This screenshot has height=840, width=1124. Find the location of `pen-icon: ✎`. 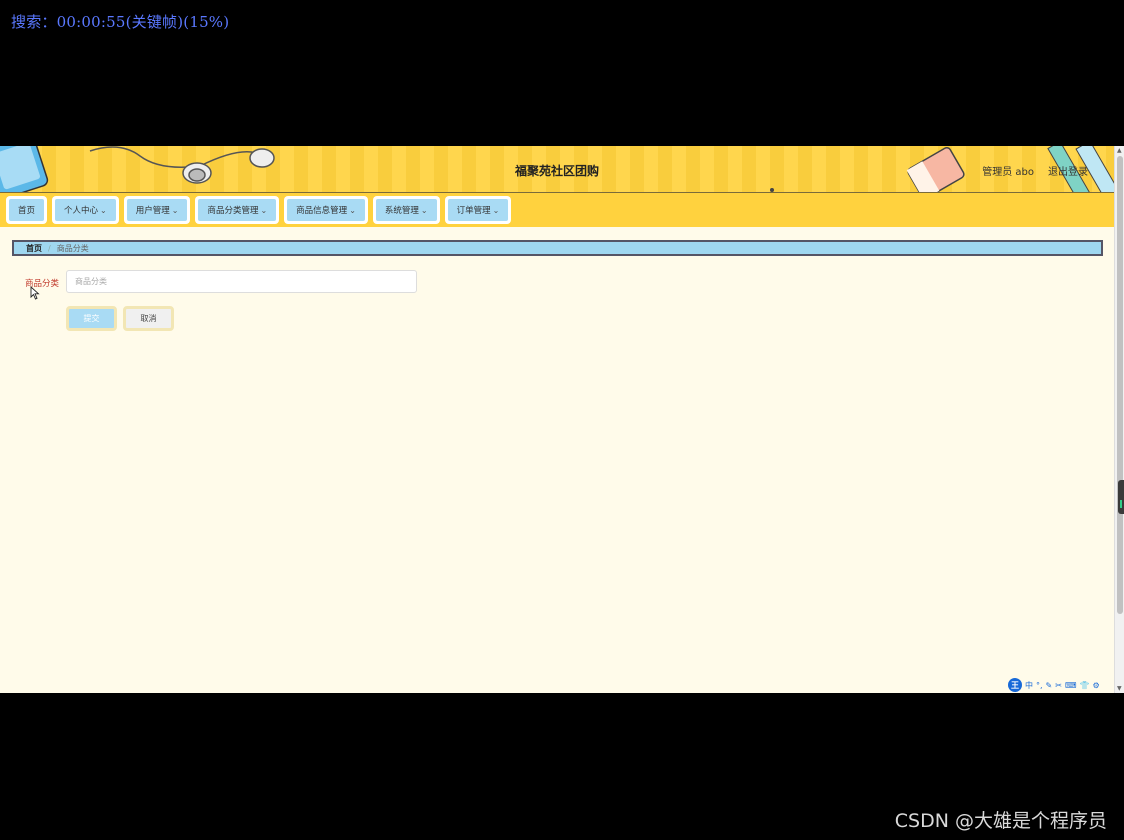

pen-icon: ✎ is located at coordinates (1049, 685).